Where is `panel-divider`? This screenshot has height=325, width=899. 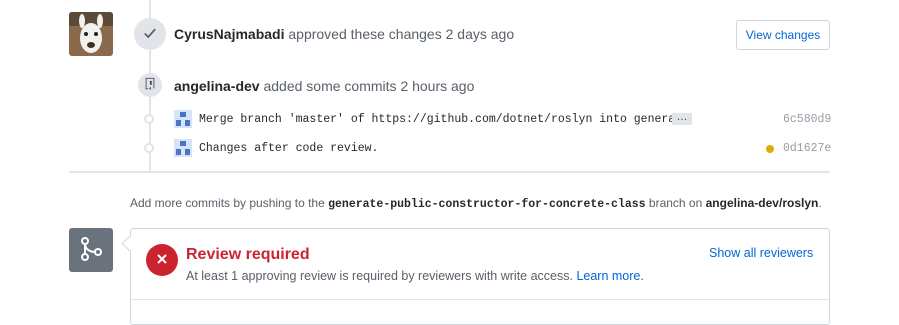
panel-divider is located at coordinates (480, 299).